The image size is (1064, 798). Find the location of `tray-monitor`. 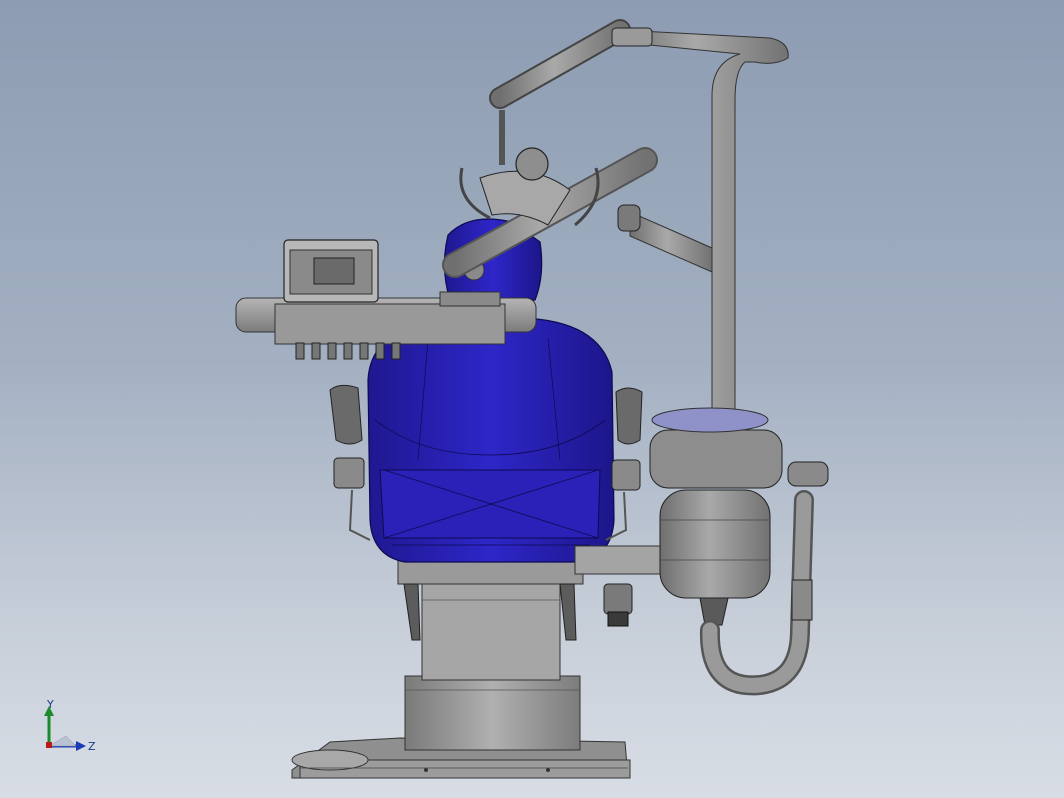

tray-monitor is located at coordinates (331, 271).